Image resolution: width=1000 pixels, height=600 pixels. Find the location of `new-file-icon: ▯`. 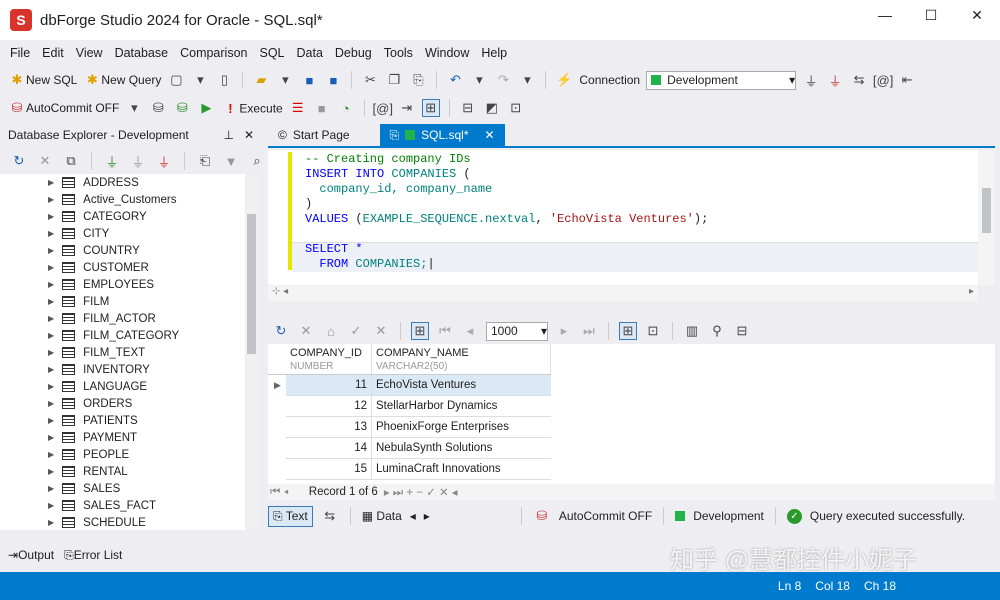

new-file-icon: ▯ is located at coordinates (224, 80).